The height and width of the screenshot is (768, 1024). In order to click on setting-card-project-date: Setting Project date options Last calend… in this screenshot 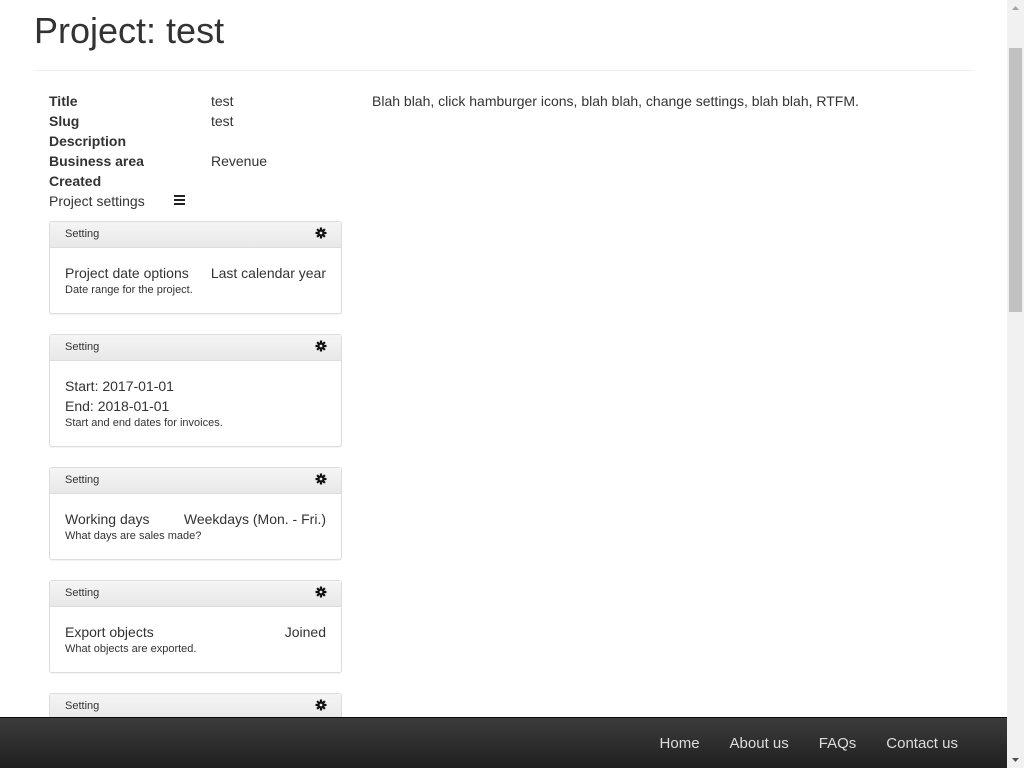, I will do `click(195, 267)`.